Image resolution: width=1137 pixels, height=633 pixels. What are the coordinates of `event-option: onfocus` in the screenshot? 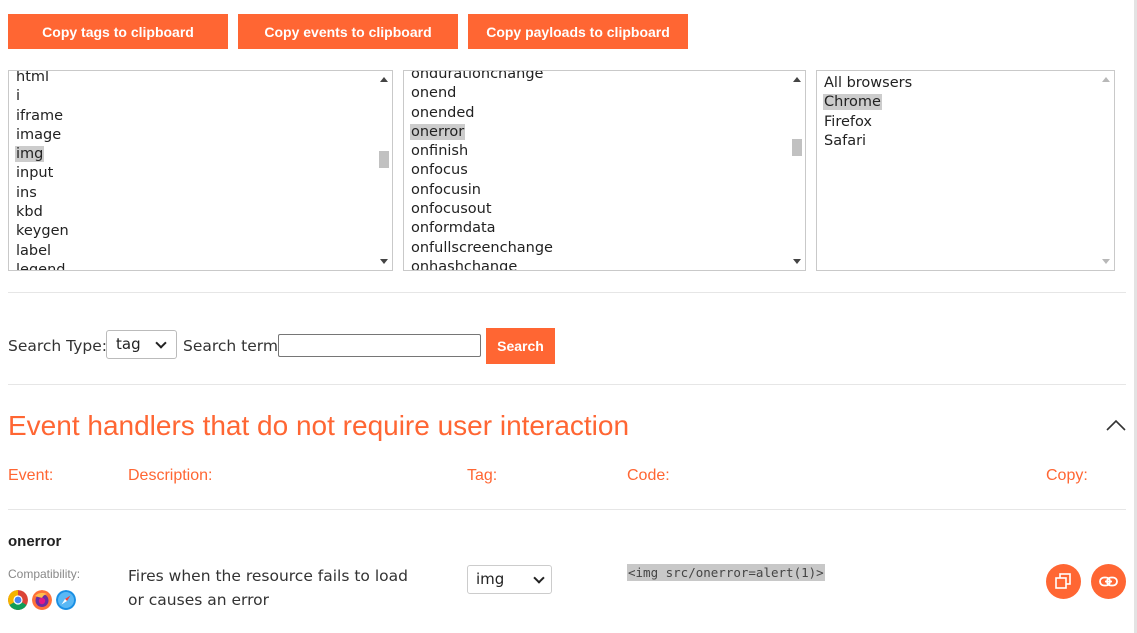 It's located at (604, 170).